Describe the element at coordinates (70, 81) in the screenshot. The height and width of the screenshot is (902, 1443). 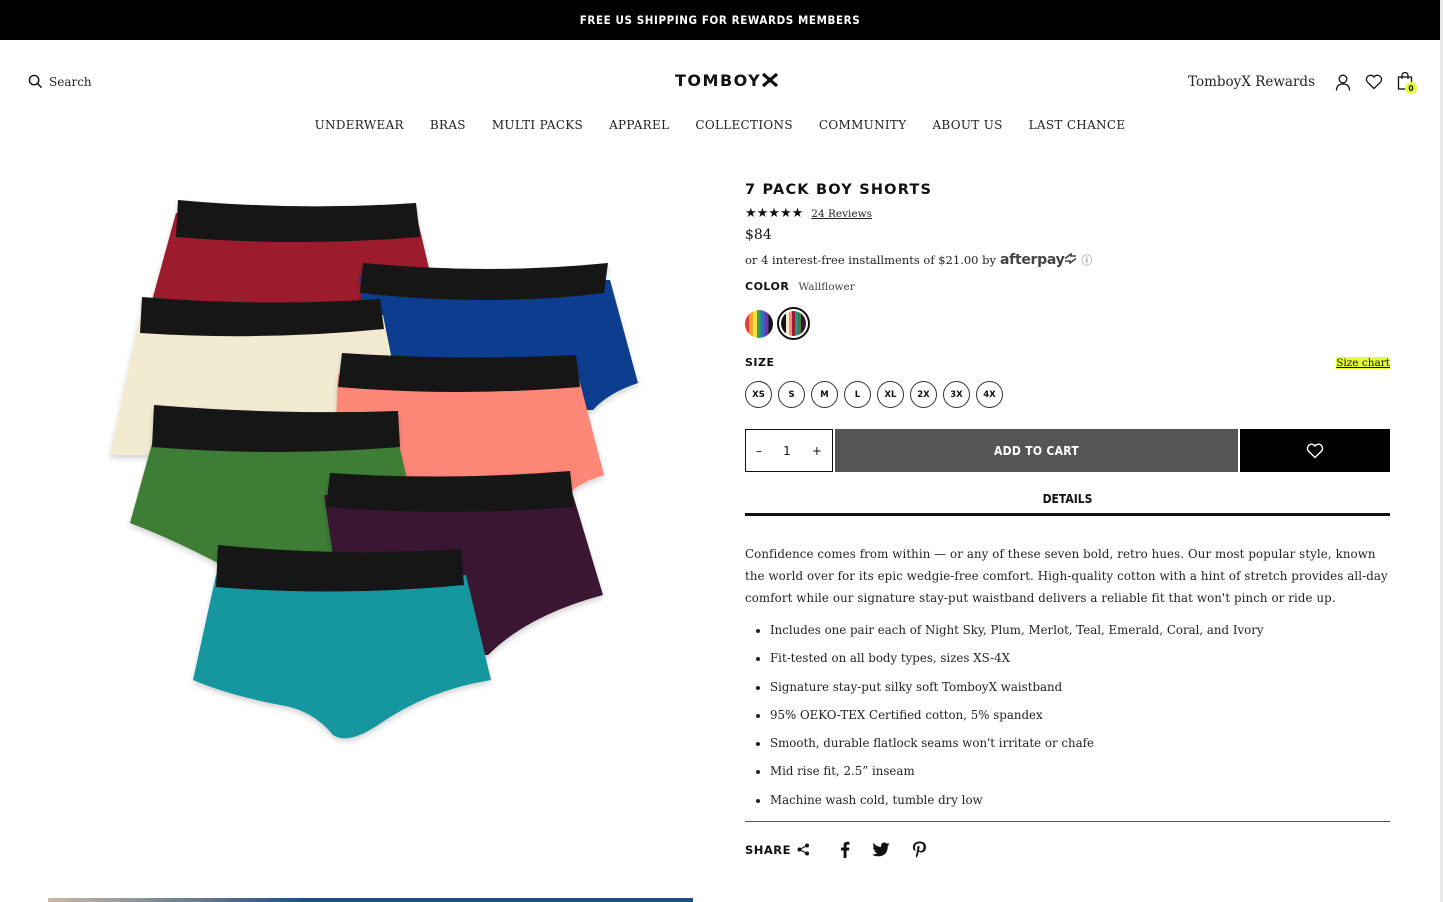
I see `search-label: Search` at that location.